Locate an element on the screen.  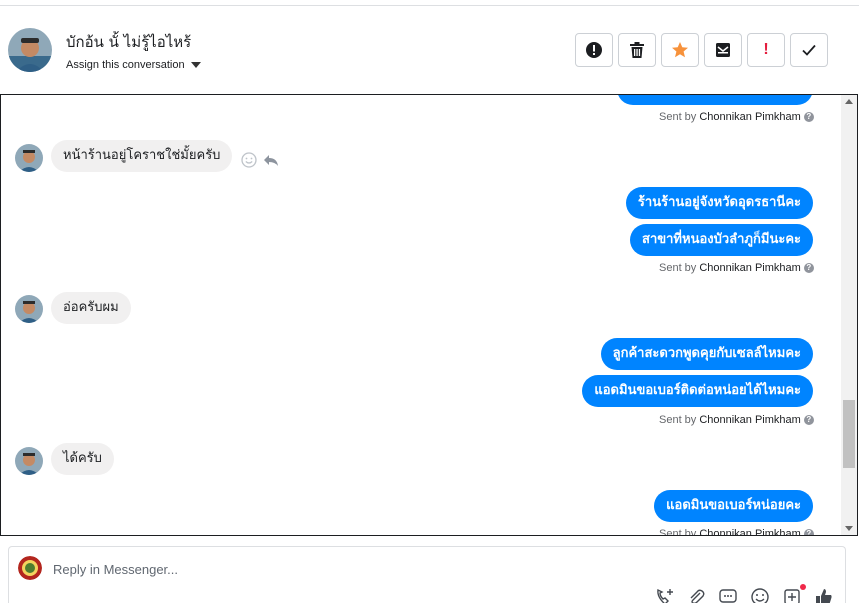
page-avatar is located at coordinates (30, 568).